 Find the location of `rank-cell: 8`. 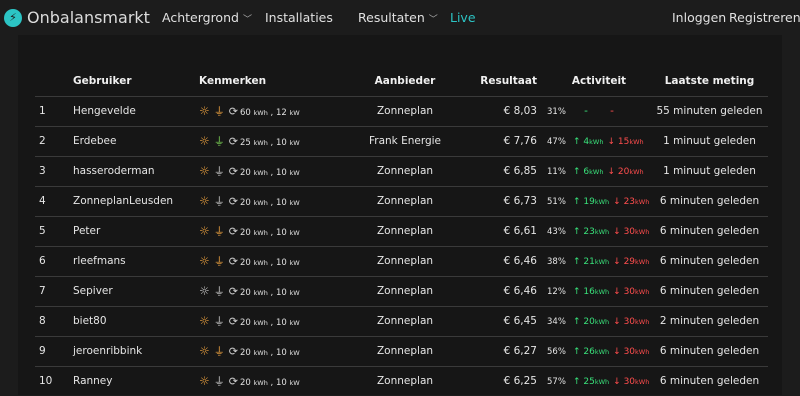

rank-cell: 8 is located at coordinates (54, 320).